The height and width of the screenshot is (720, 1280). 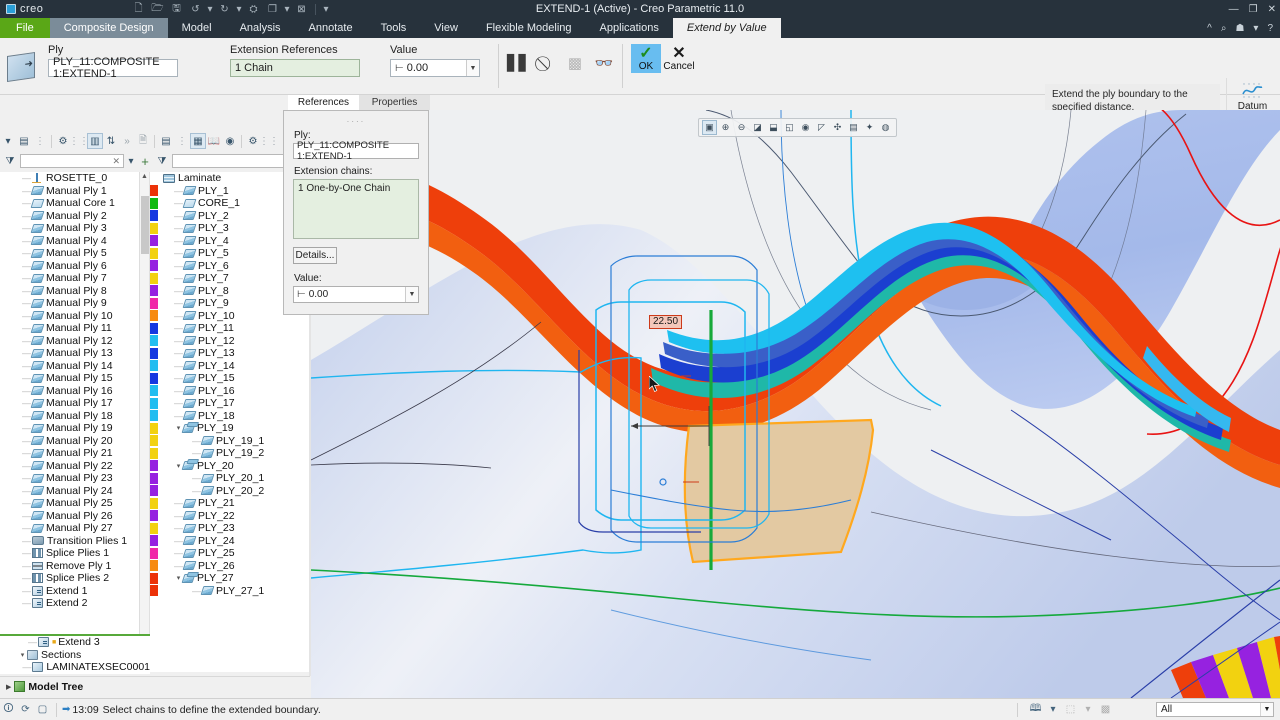 What do you see at coordinates (74, 403) in the screenshot?
I see `model-tree-row: — Manual Ply 17` at bounding box center [74, 403].